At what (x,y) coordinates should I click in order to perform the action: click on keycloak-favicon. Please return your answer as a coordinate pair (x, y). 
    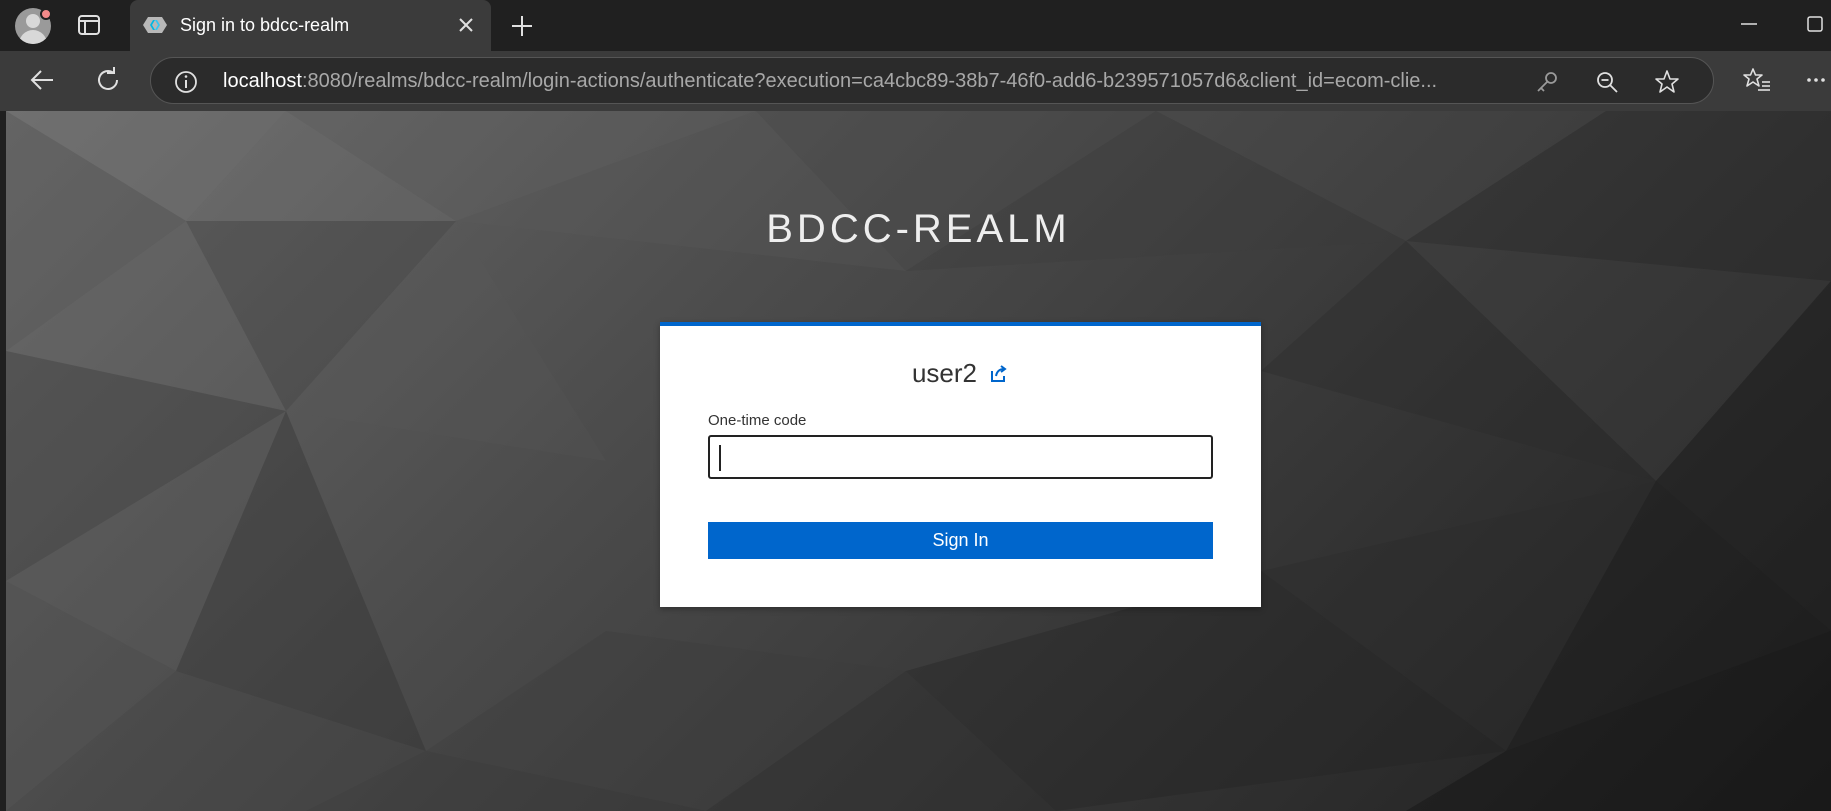
    Looking at the image, I should click on (155, 25).